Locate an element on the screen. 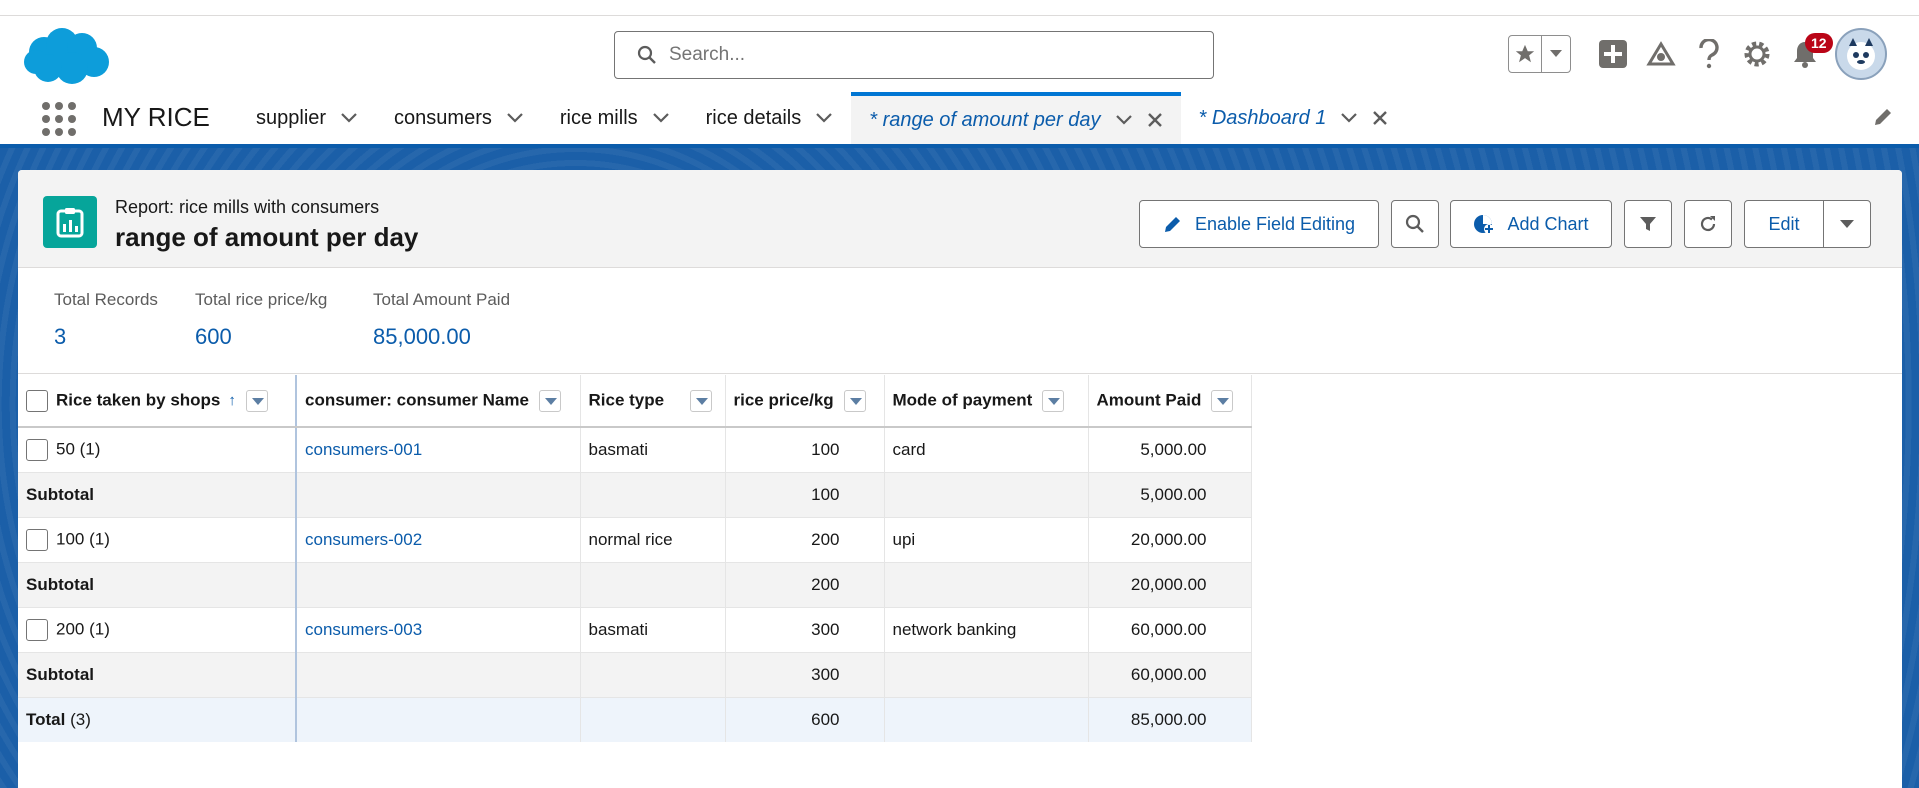 The image size is (1919, 788). favorites-dropdown-icon is located at coordinates (1556, 54).